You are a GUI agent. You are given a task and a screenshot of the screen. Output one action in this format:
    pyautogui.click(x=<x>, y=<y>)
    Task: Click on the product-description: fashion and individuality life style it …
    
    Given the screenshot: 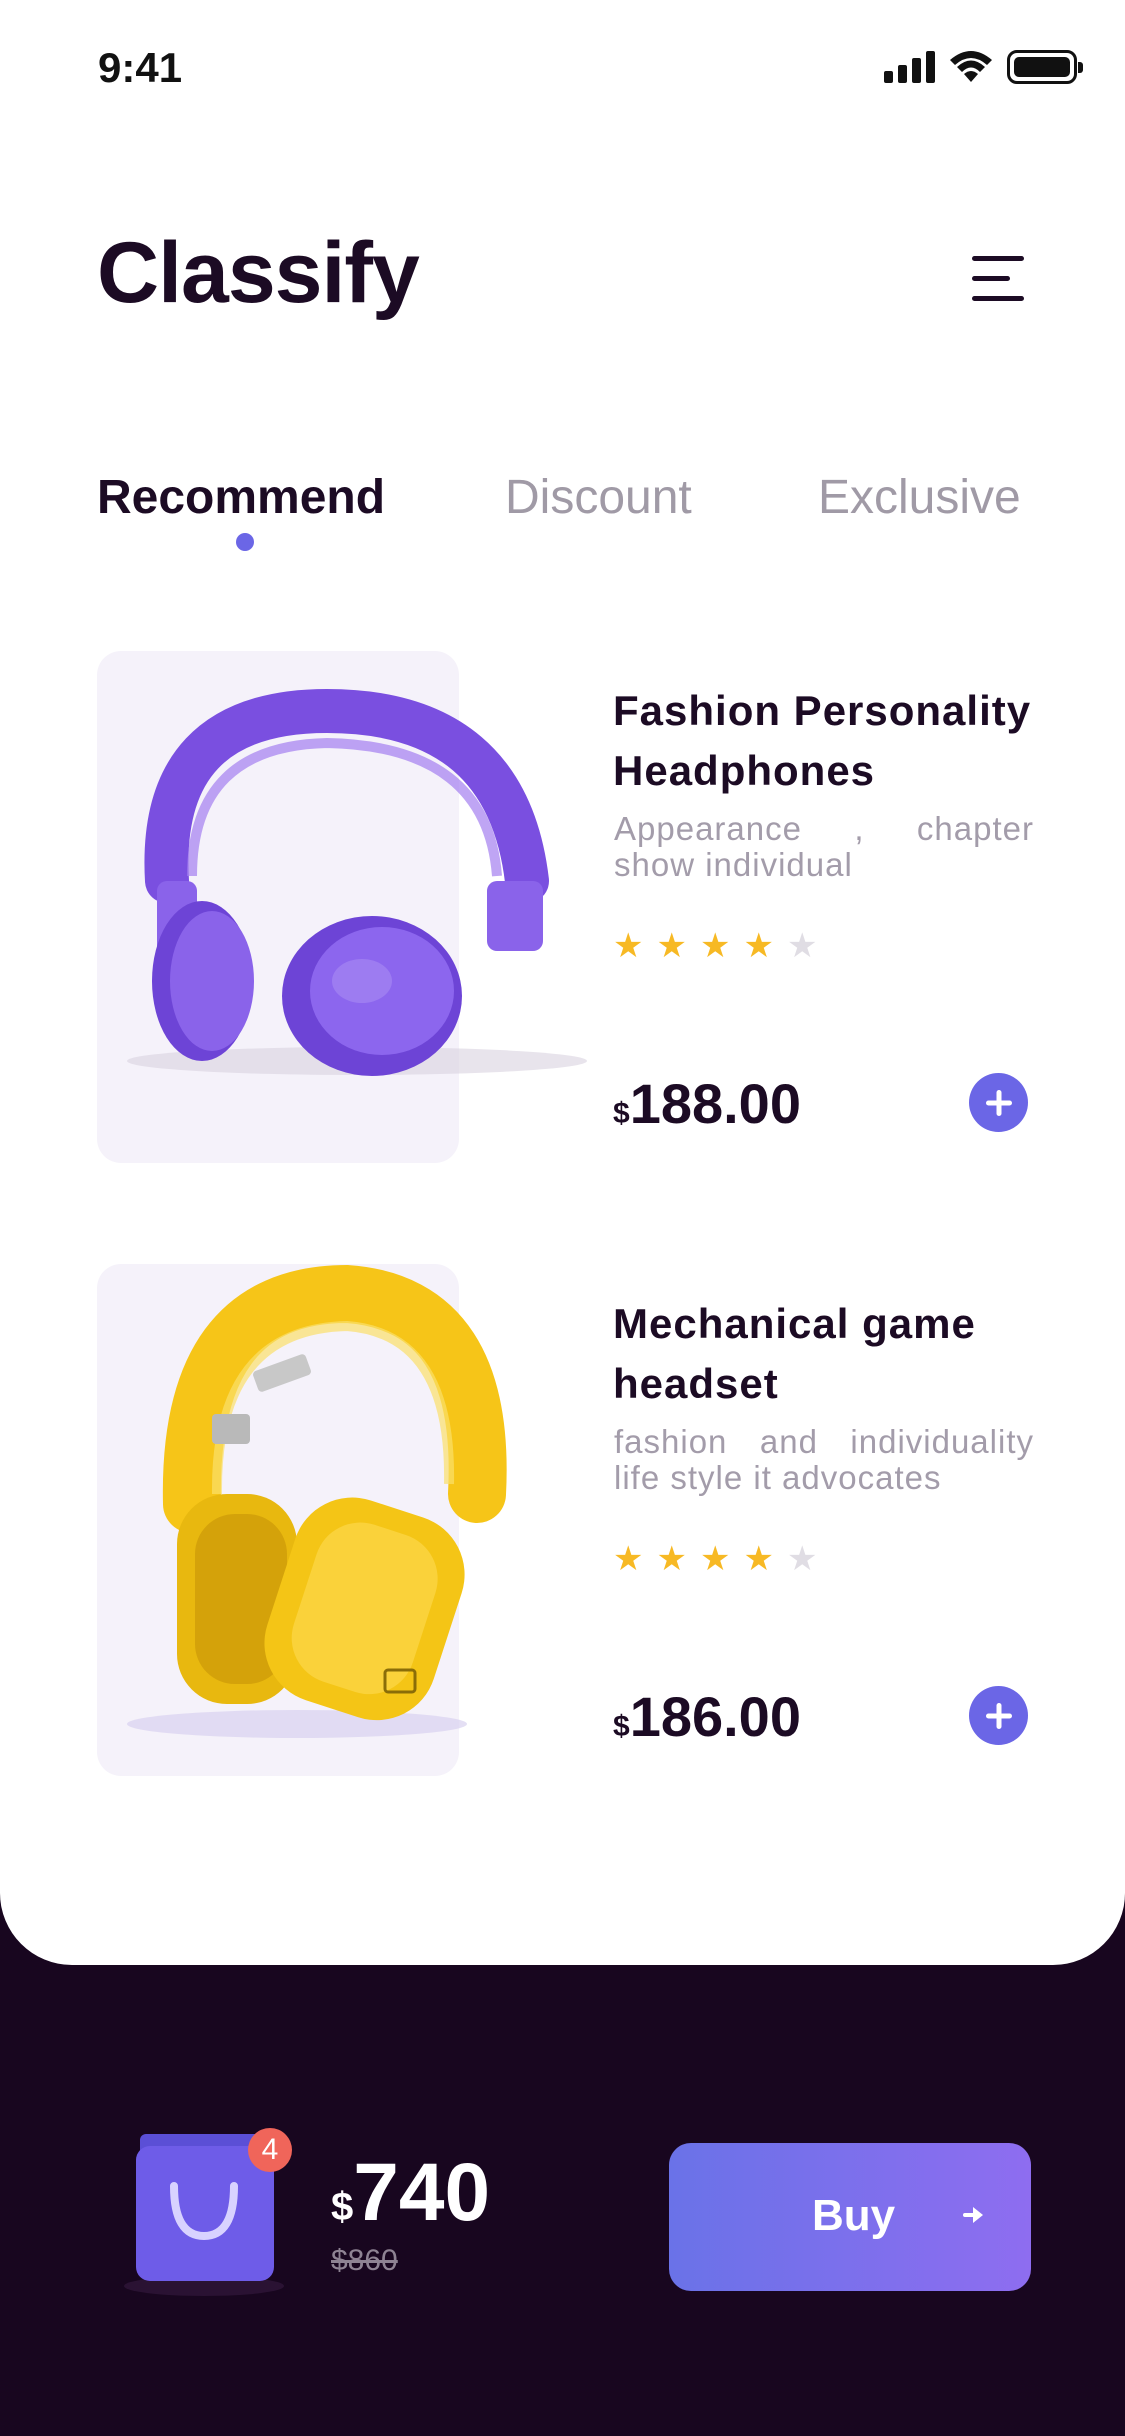 What is the action you would take?
    pyautogui.click(x=824, y=1459)
    